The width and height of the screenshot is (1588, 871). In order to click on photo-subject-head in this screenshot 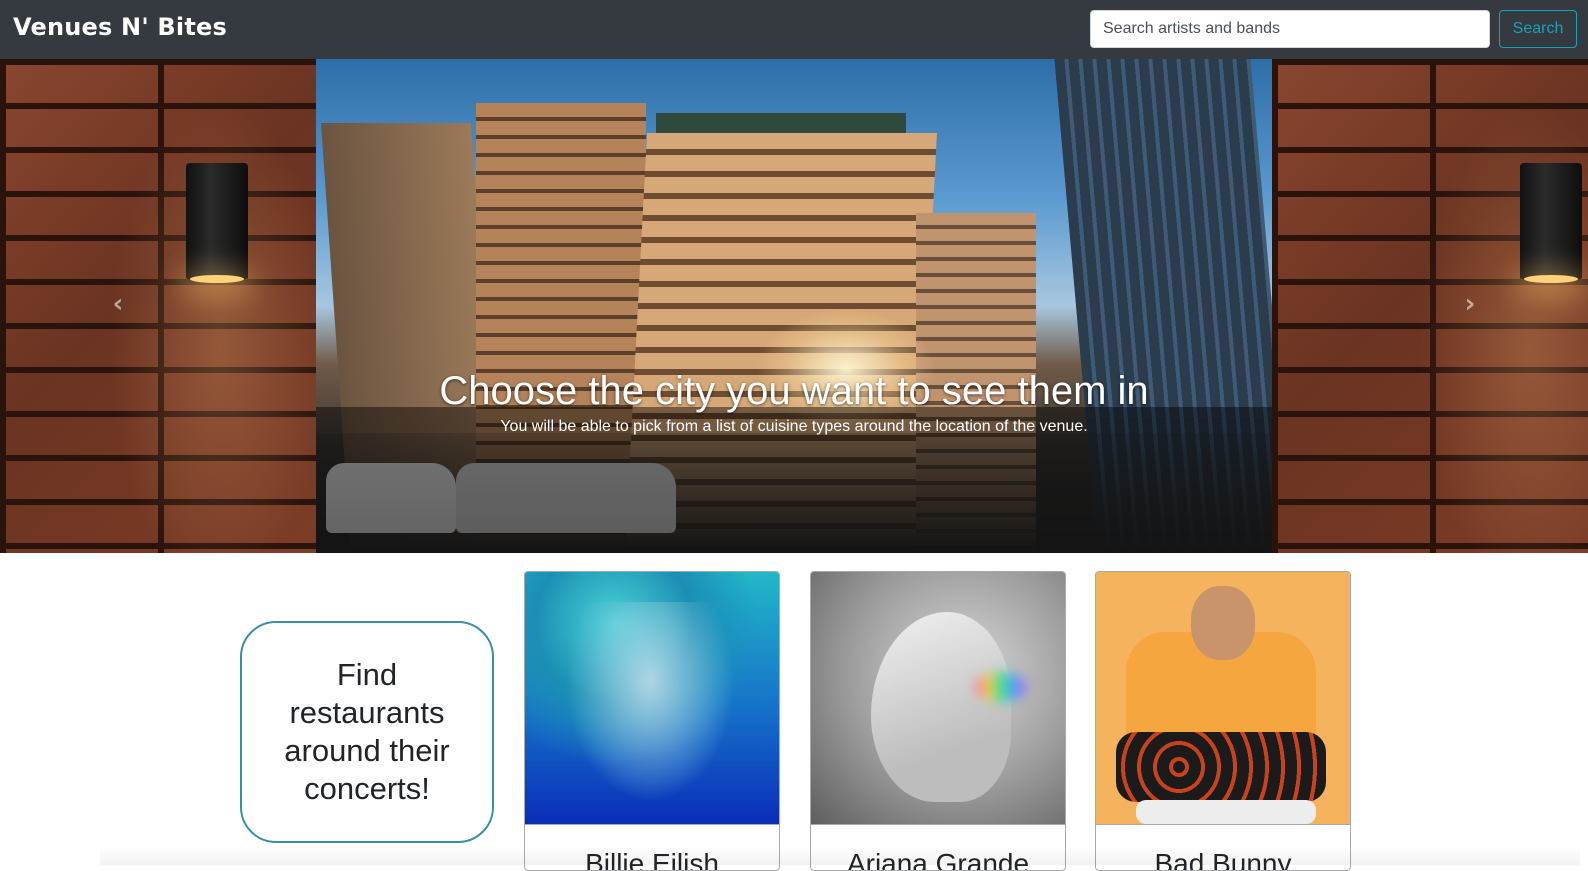, I will do `click(1223, 623)`.